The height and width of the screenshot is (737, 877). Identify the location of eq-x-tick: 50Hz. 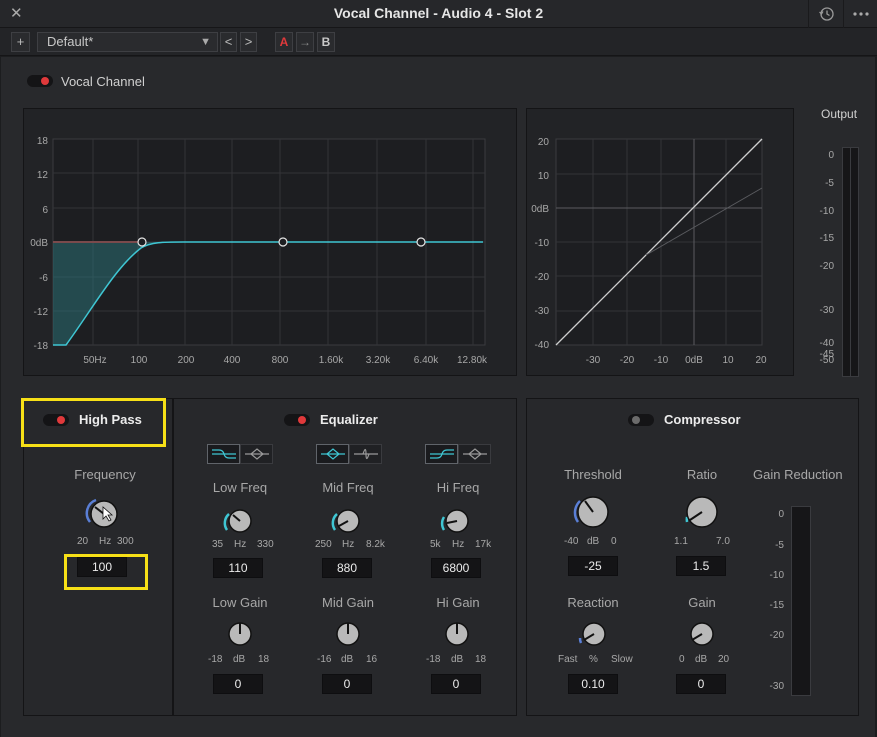
(95, 360).